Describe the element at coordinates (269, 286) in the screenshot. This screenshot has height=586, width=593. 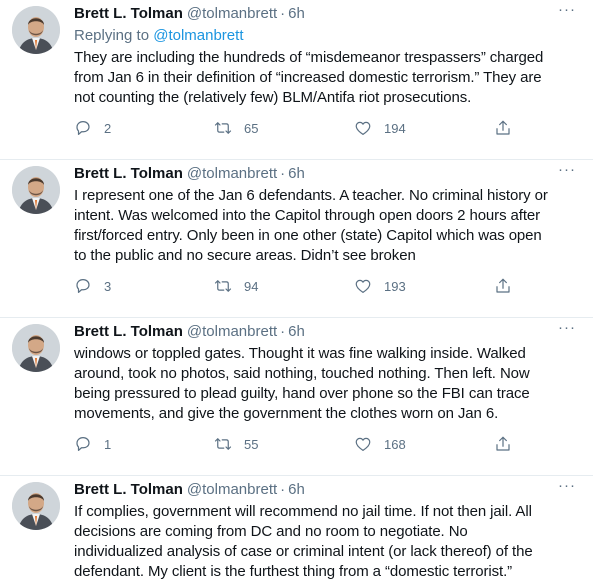
I see `retweet-button: 94` at that location.